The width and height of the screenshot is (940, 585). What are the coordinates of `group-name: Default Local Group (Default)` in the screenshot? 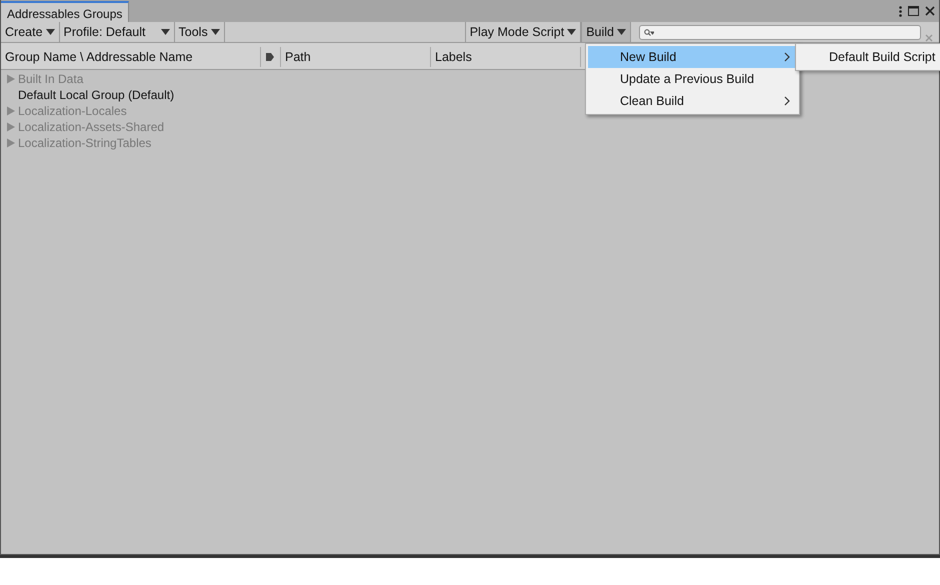 It's located at (96, 95).